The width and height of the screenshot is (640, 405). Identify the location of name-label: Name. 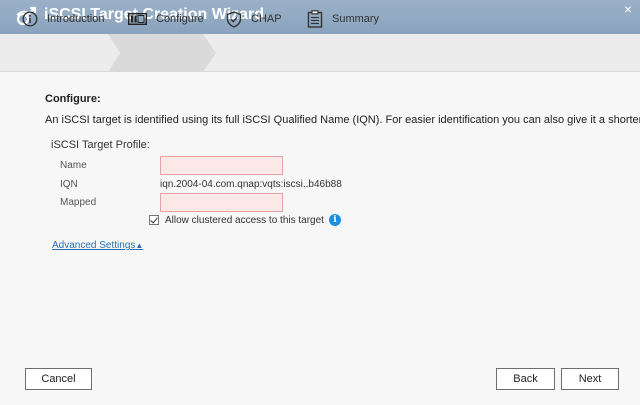
(73, 165).